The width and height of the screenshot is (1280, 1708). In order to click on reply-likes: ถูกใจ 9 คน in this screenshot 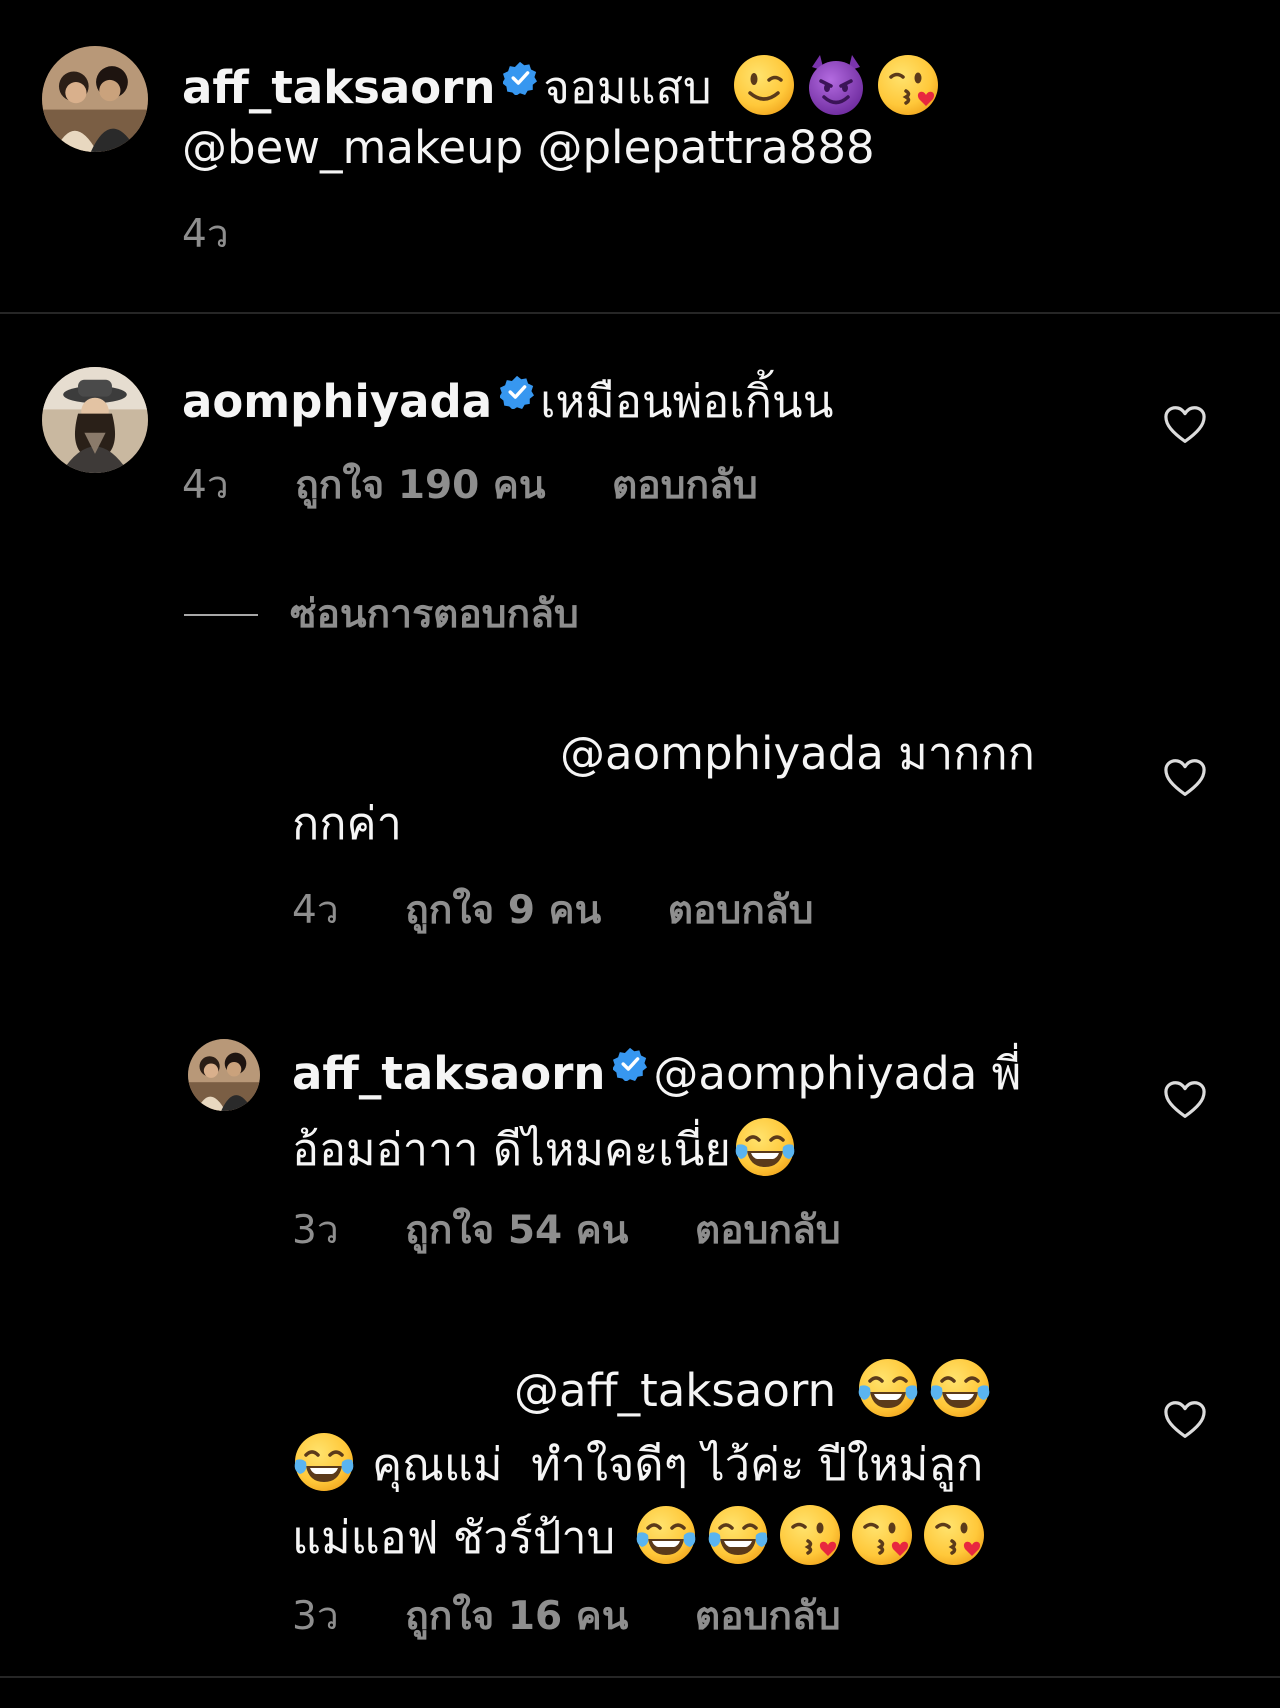, I will do `click(503, 910)`.